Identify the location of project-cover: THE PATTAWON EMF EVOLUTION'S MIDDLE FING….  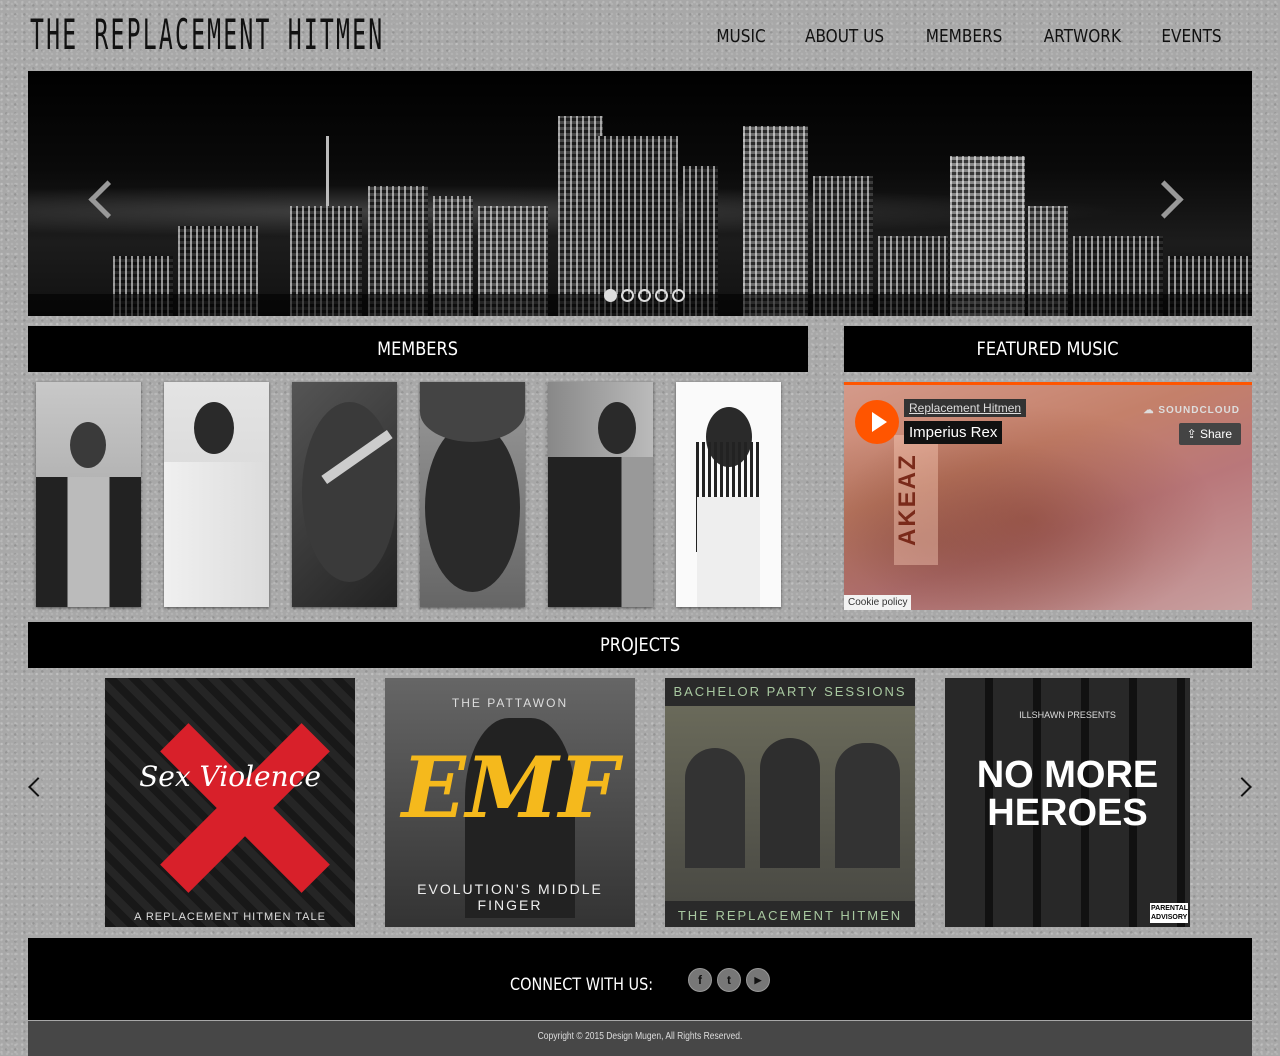
(510, 802).